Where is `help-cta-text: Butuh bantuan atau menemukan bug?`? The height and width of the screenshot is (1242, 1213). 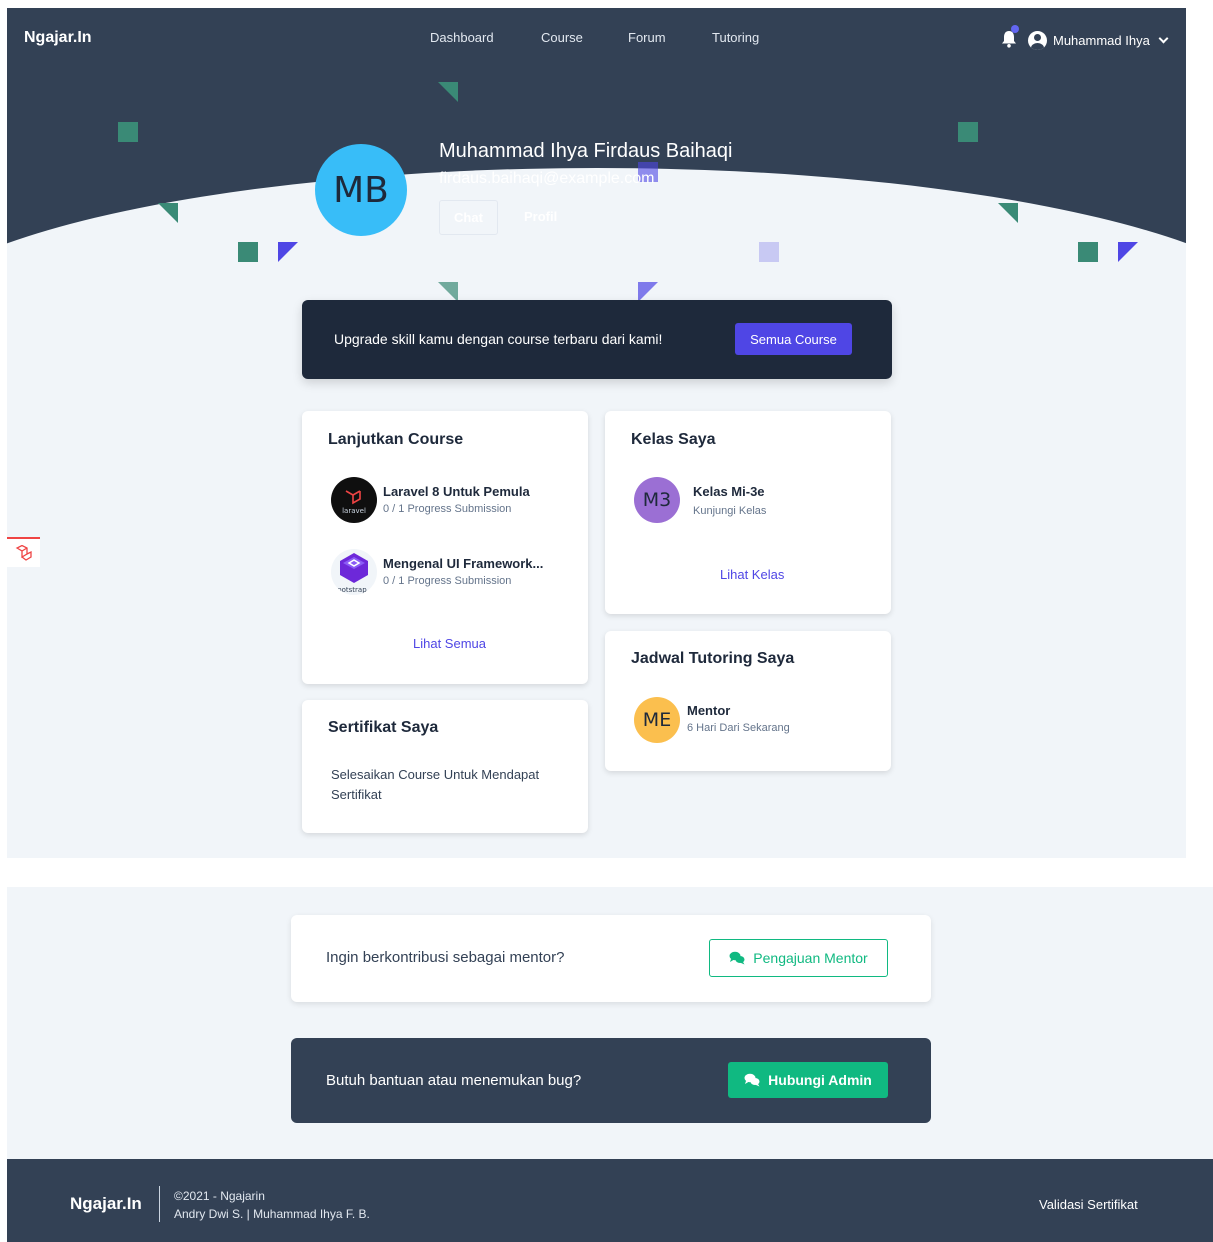 help-cta-text: Butuh bantuan atau menemukan bug? is located at coordinates (454, 1080).